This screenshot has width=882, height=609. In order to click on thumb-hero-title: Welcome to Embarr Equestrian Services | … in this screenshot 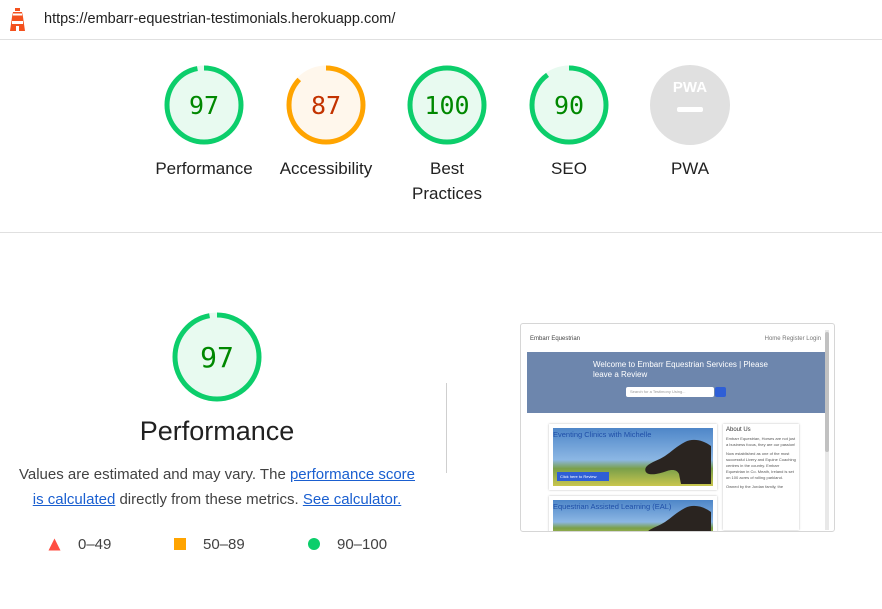, I will do `click(680, 369)`.